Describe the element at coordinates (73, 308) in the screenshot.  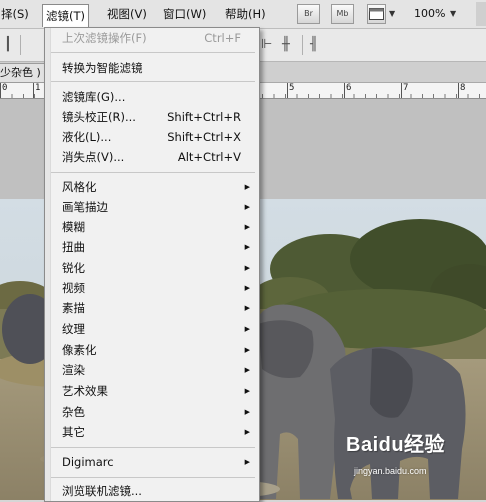
I see `menu-item-label: 素描` at that location.